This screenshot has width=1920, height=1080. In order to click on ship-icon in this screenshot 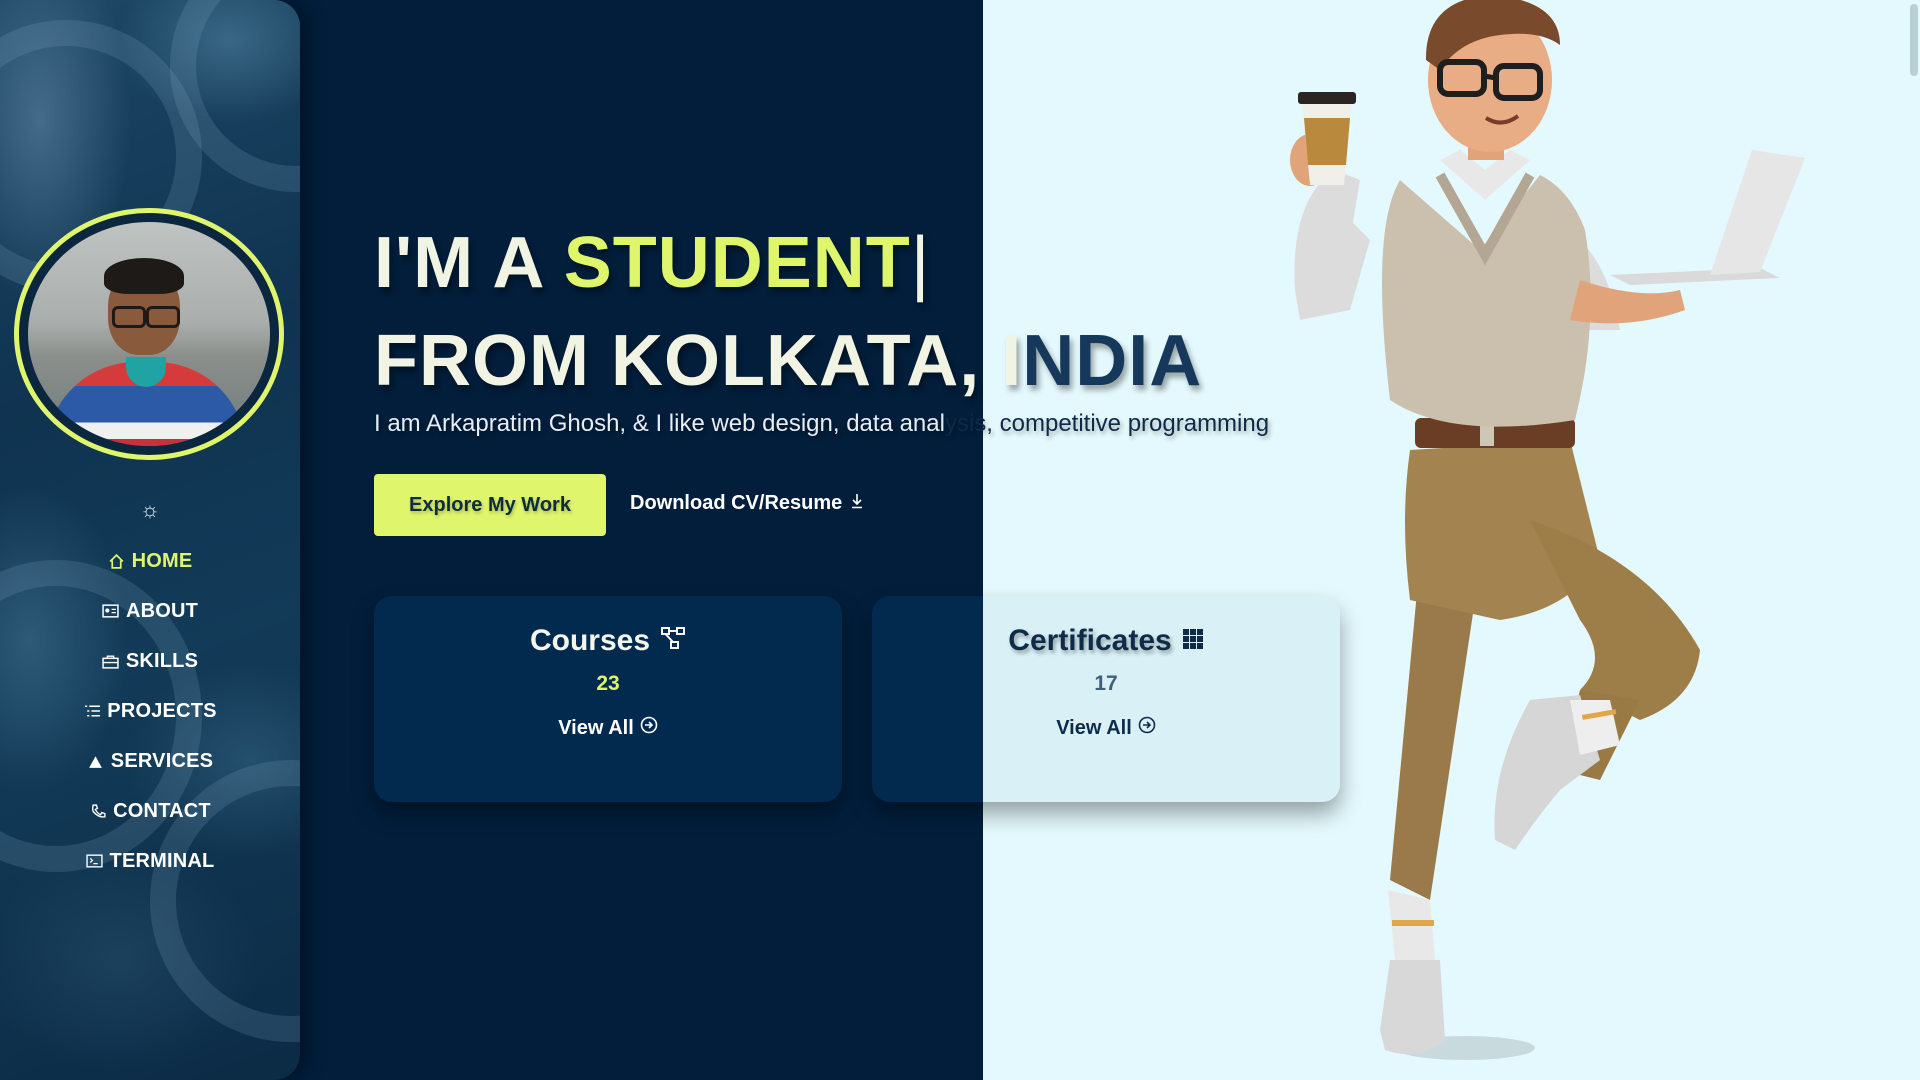, I will do `click(96, 761)`.